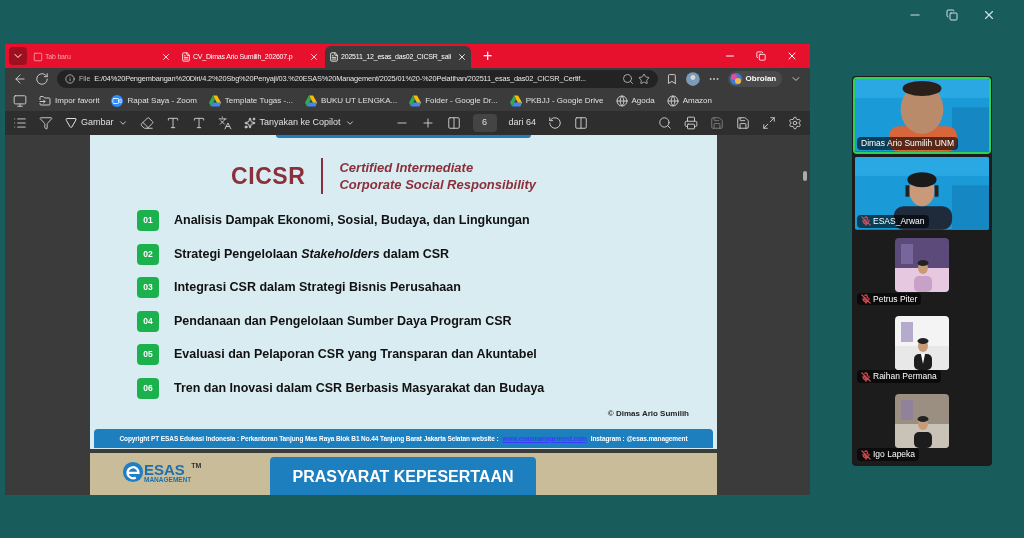 This screenshot has height=538, width=1024. What do you see at coordinates (484, 123) in the screenshot?
I see `page-number-field: 6` at bounding box center [484, 123].